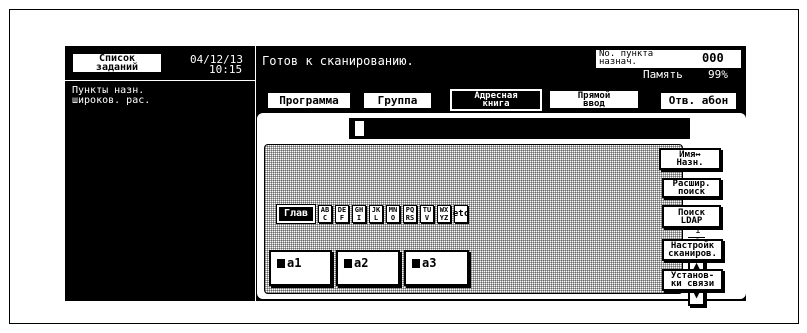  Describe the element at coordinates (338, 61) in the screenshot. I see `status-message: Готов к сканированию.` at that location.